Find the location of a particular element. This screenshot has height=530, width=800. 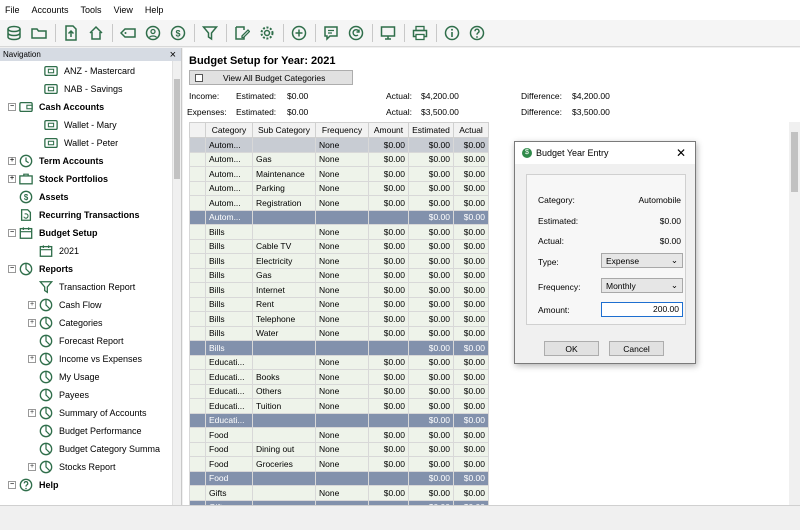

cell-sub-category: Water is located at coordinates (284, 333).